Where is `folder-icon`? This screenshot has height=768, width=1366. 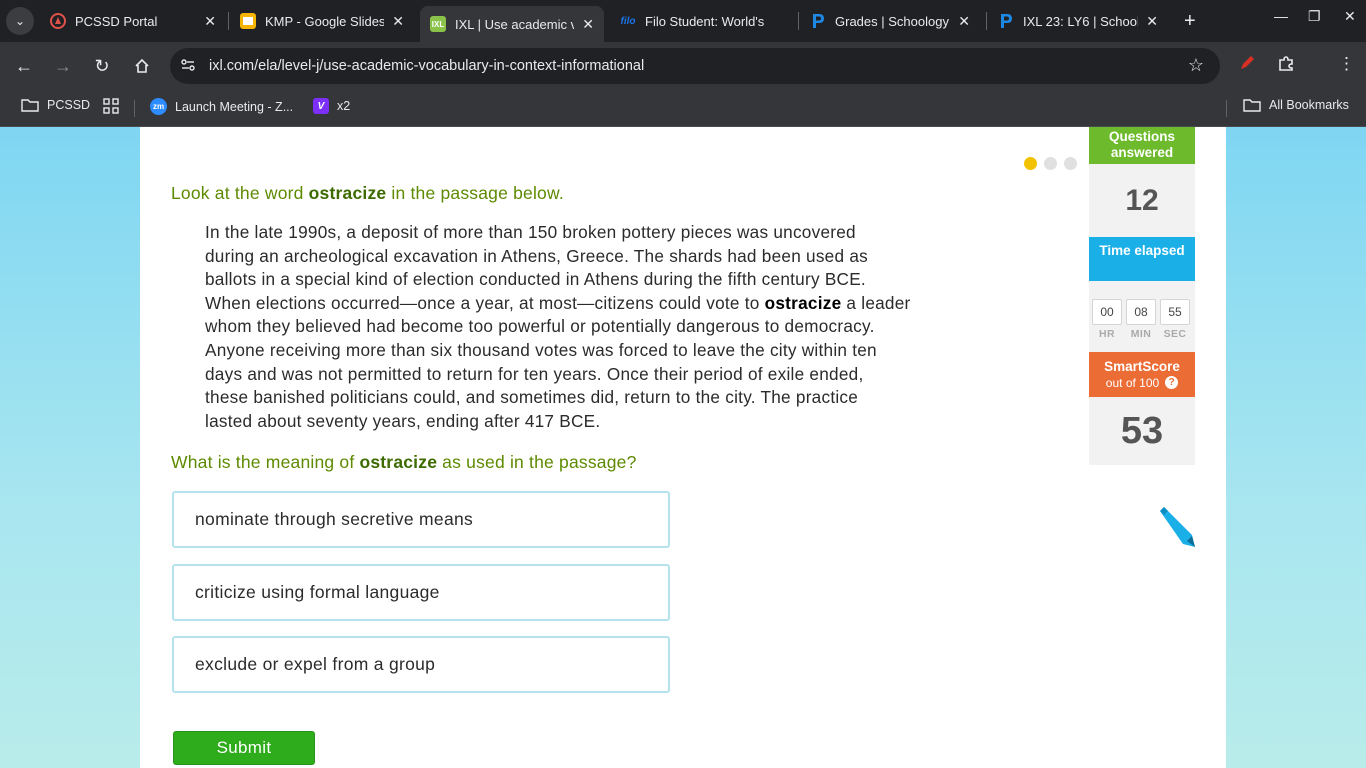 folder-icon is located at coordinates (1252, 105).